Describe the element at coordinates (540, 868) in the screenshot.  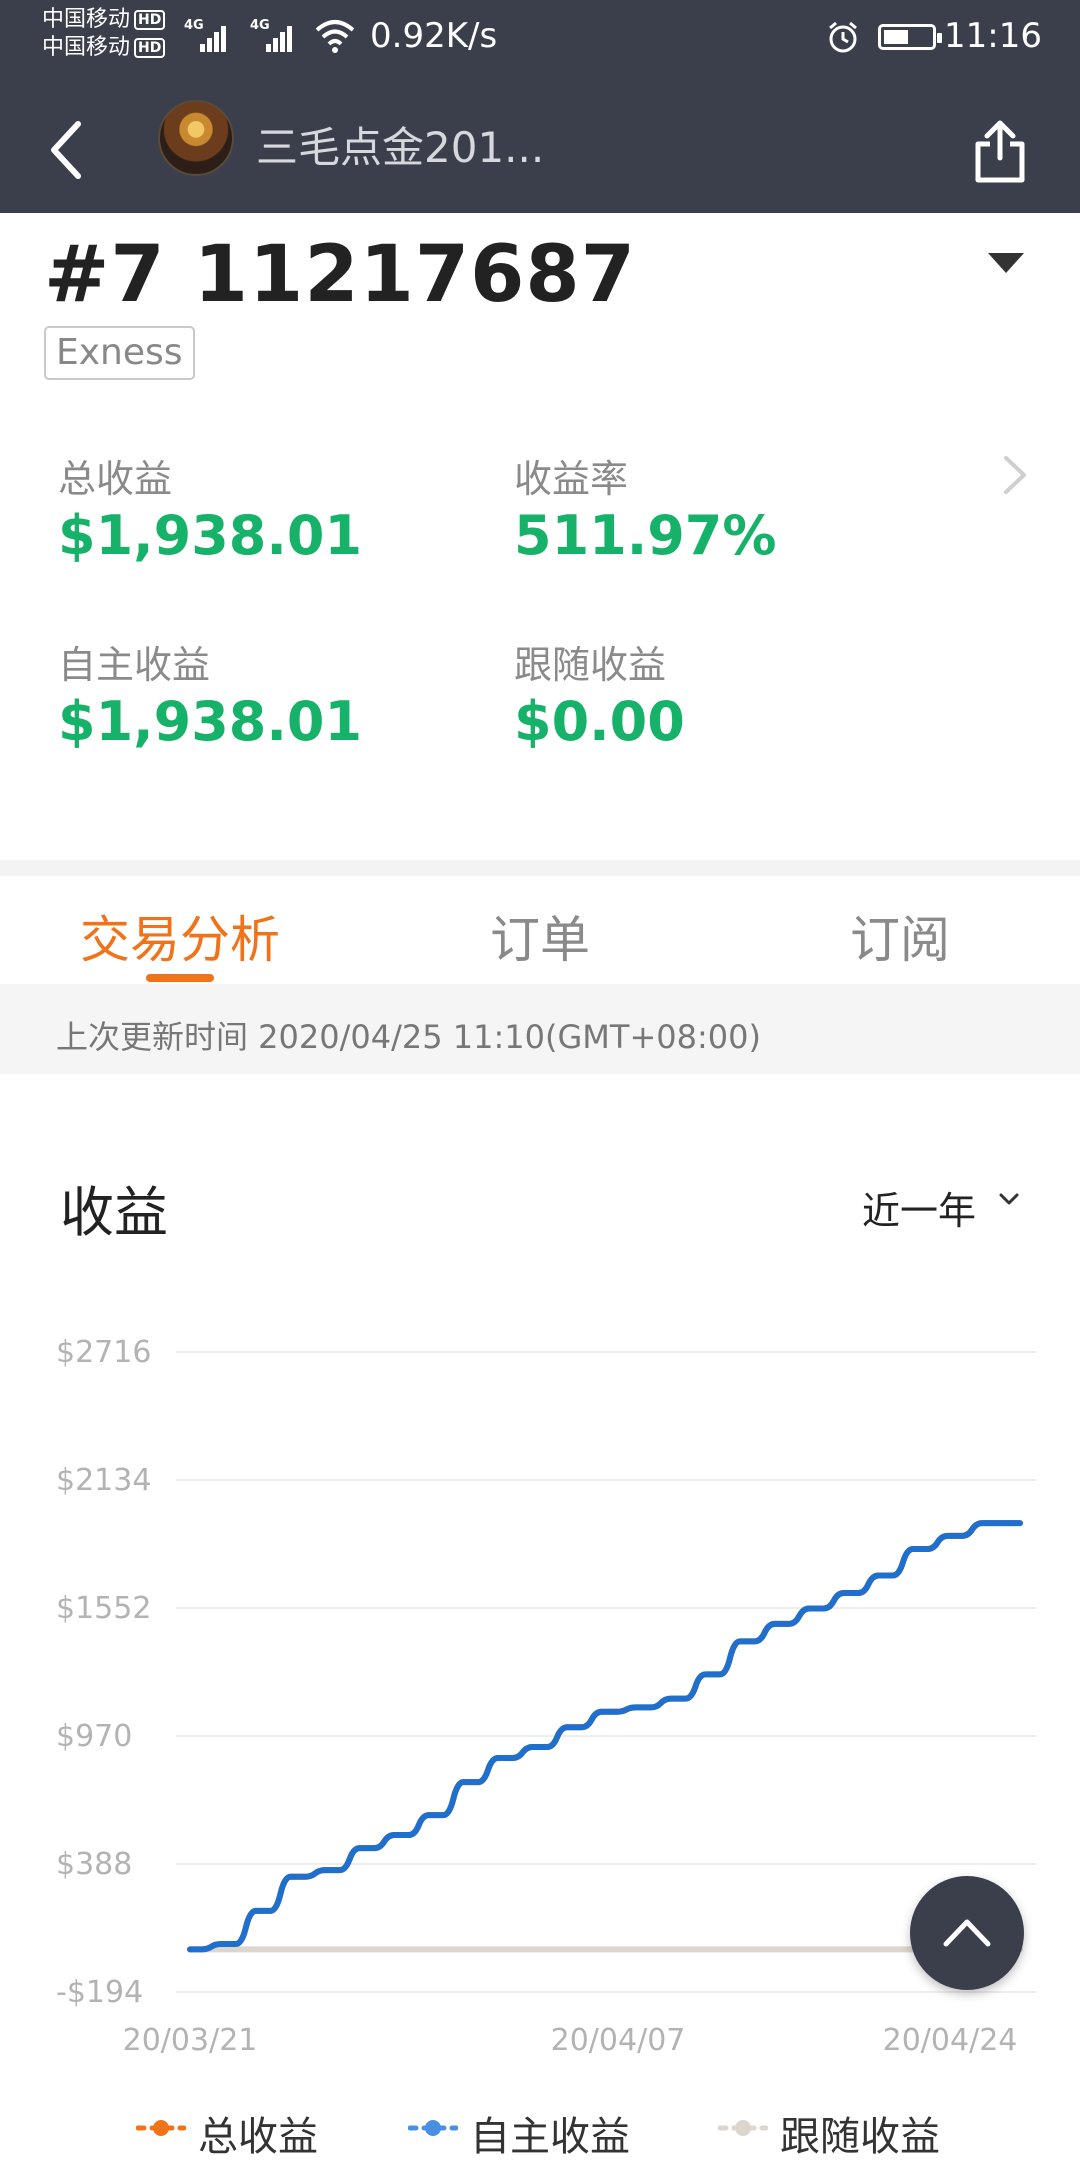
I see `section-divider` at that location.